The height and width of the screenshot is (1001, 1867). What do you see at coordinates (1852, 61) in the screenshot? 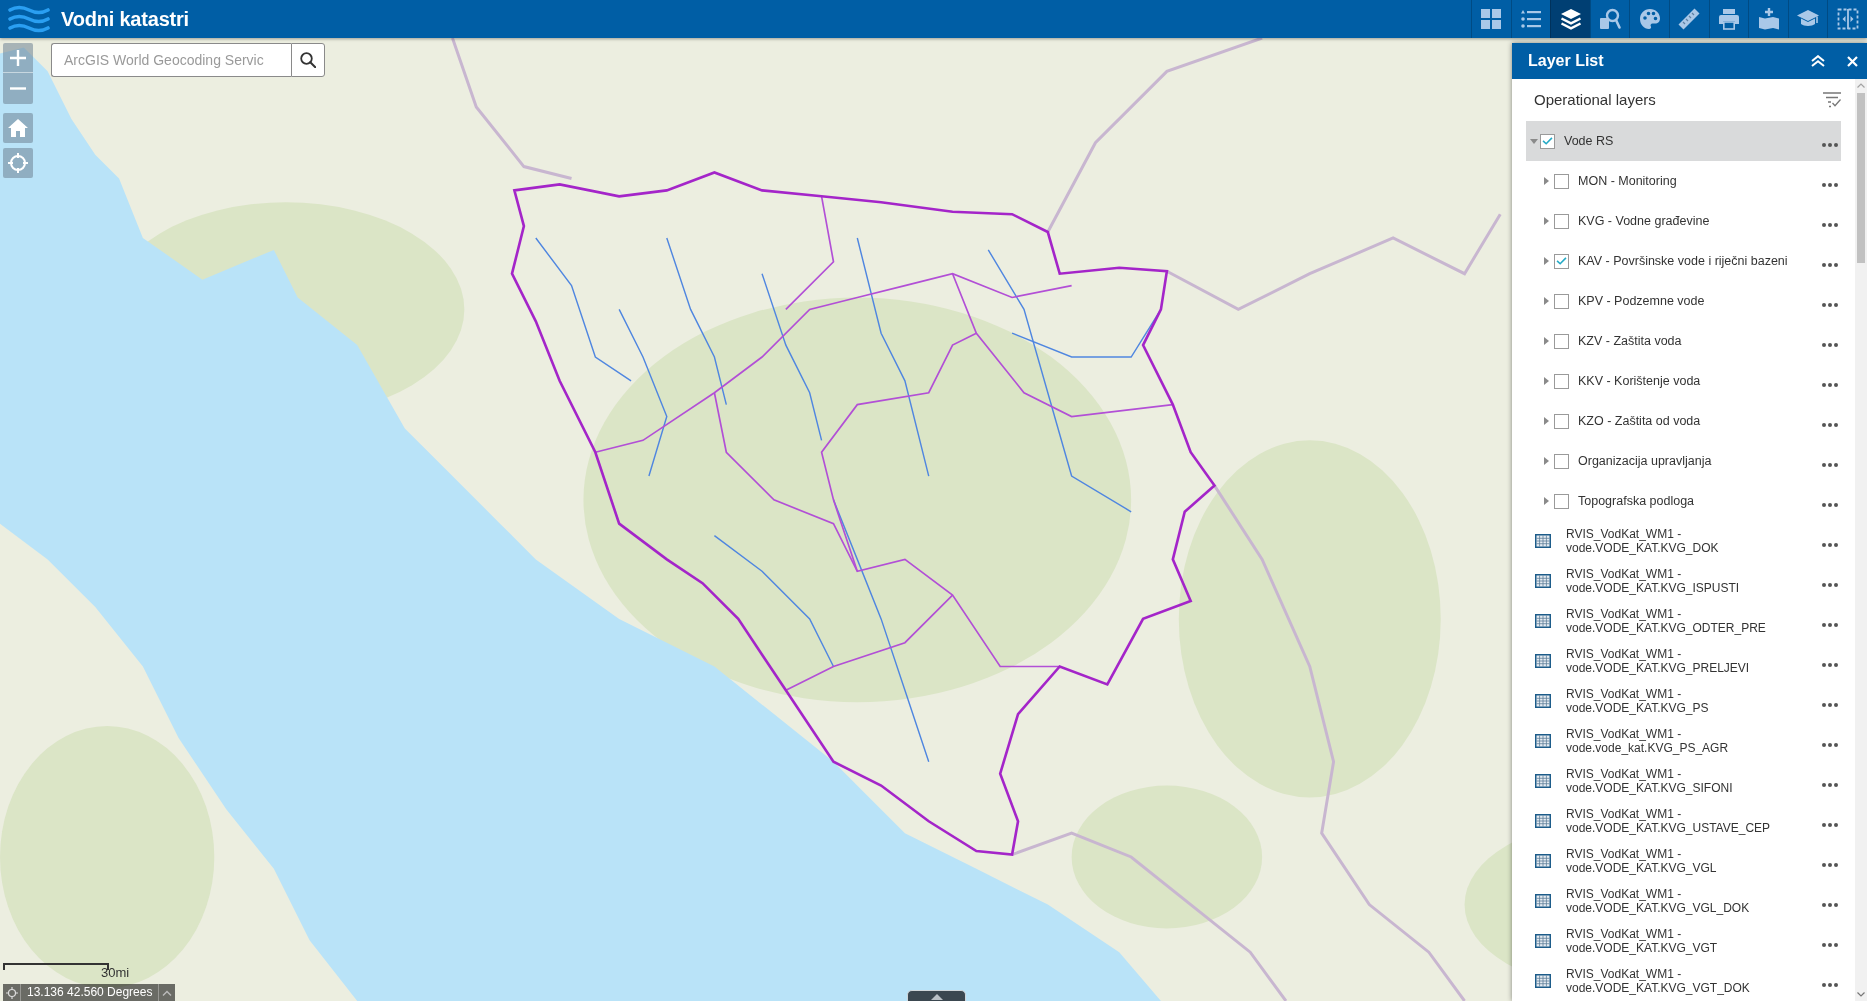
I see `close-icon` at bounding box center [1852, 61].